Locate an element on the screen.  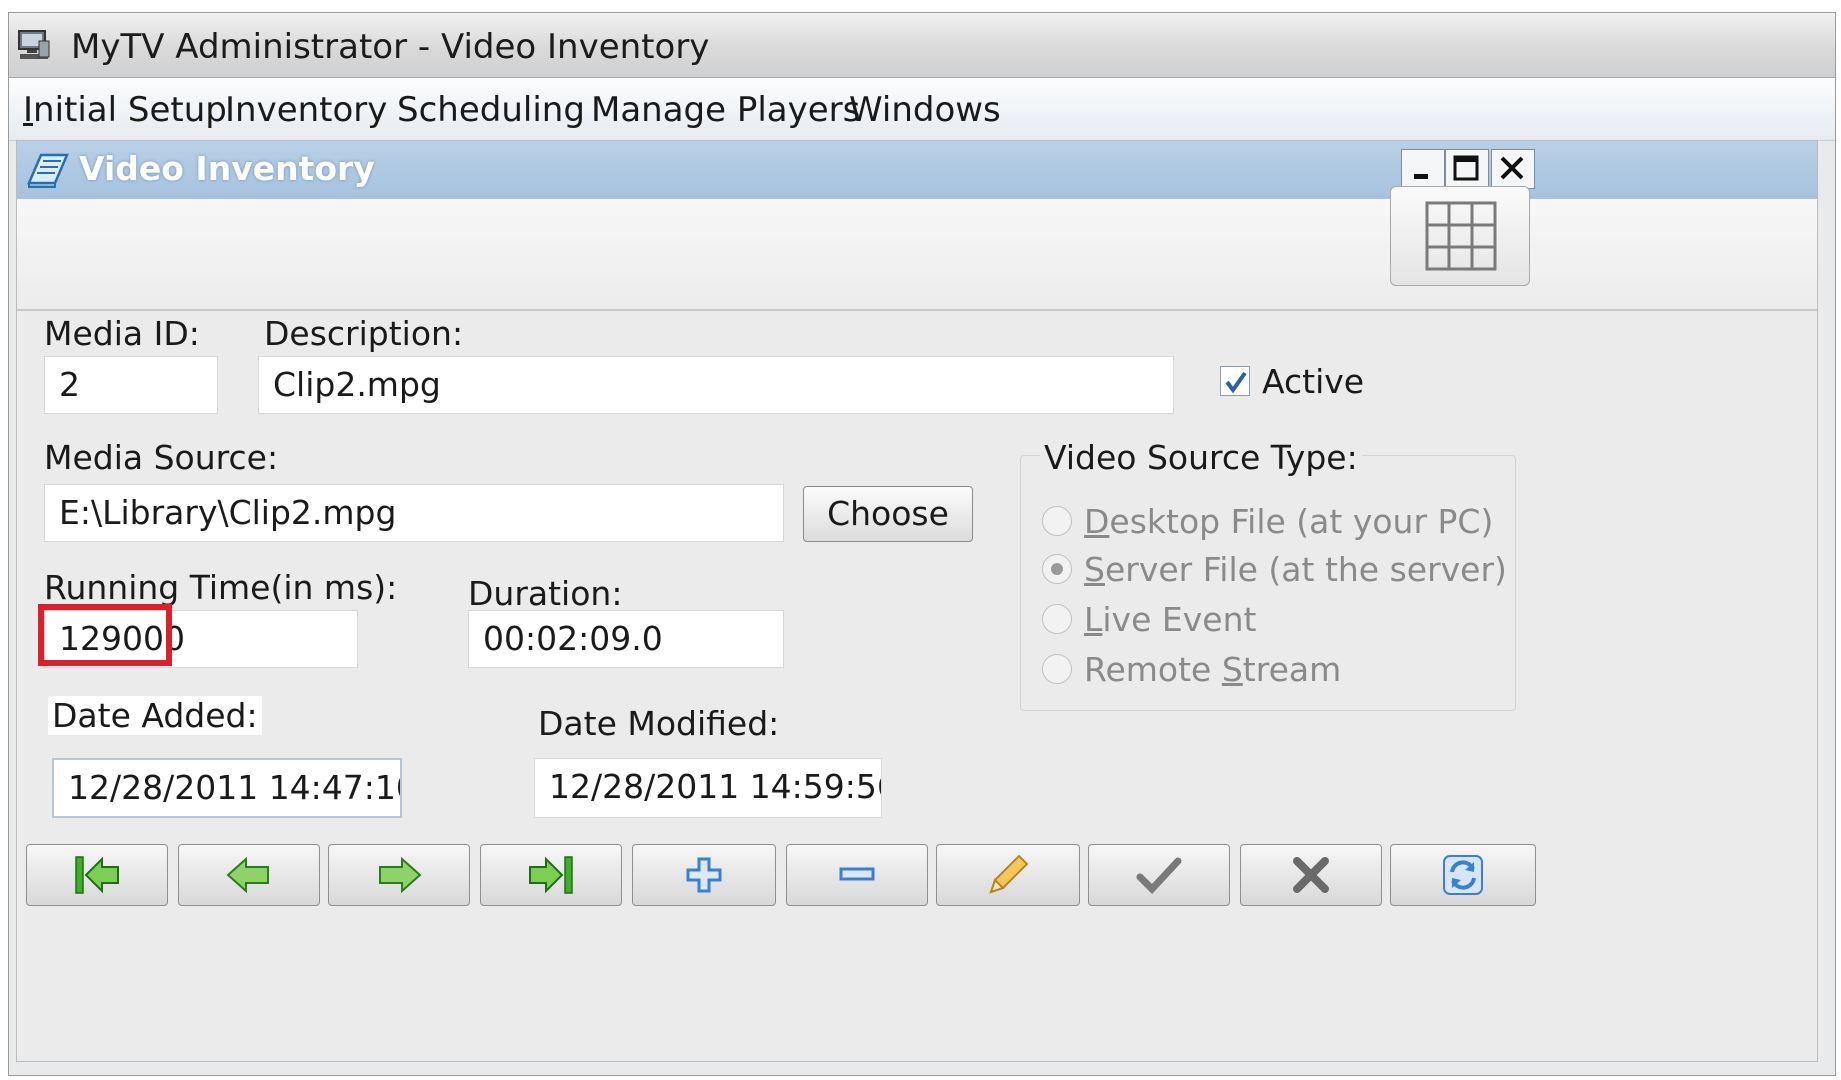
close-button is located at coordinates (1513, 169).